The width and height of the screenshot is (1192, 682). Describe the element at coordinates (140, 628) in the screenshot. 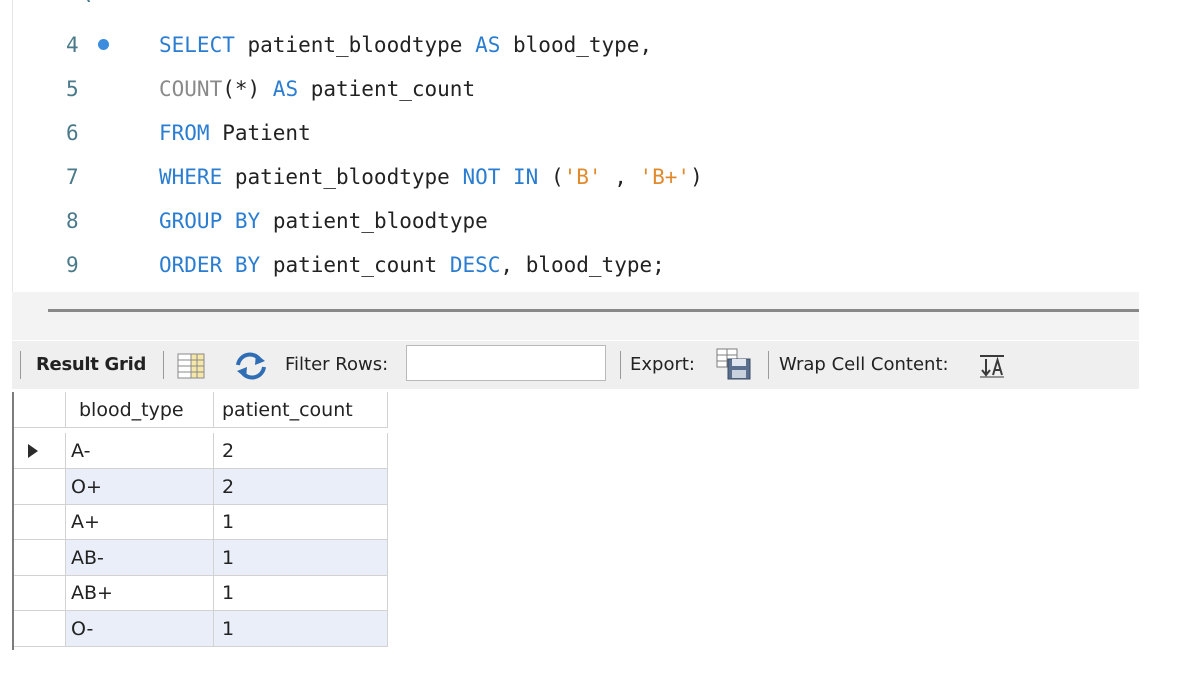

I see `cell-blood-type: O-` at that location.